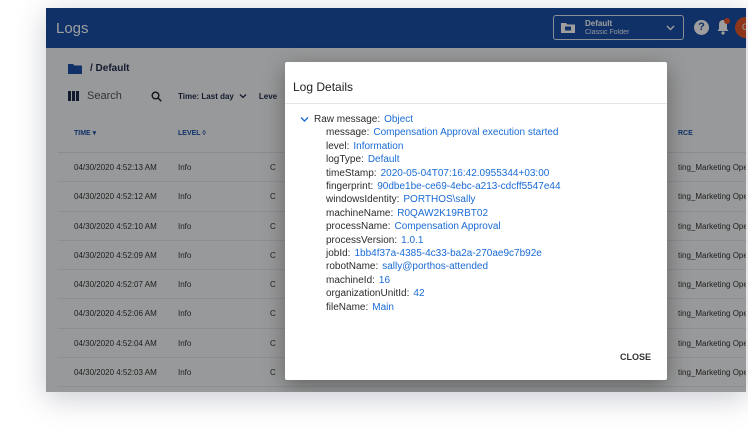 This screenshot has width=748, height=446. I want to click on field-key: organizationUnitId:, so click(368, 294).